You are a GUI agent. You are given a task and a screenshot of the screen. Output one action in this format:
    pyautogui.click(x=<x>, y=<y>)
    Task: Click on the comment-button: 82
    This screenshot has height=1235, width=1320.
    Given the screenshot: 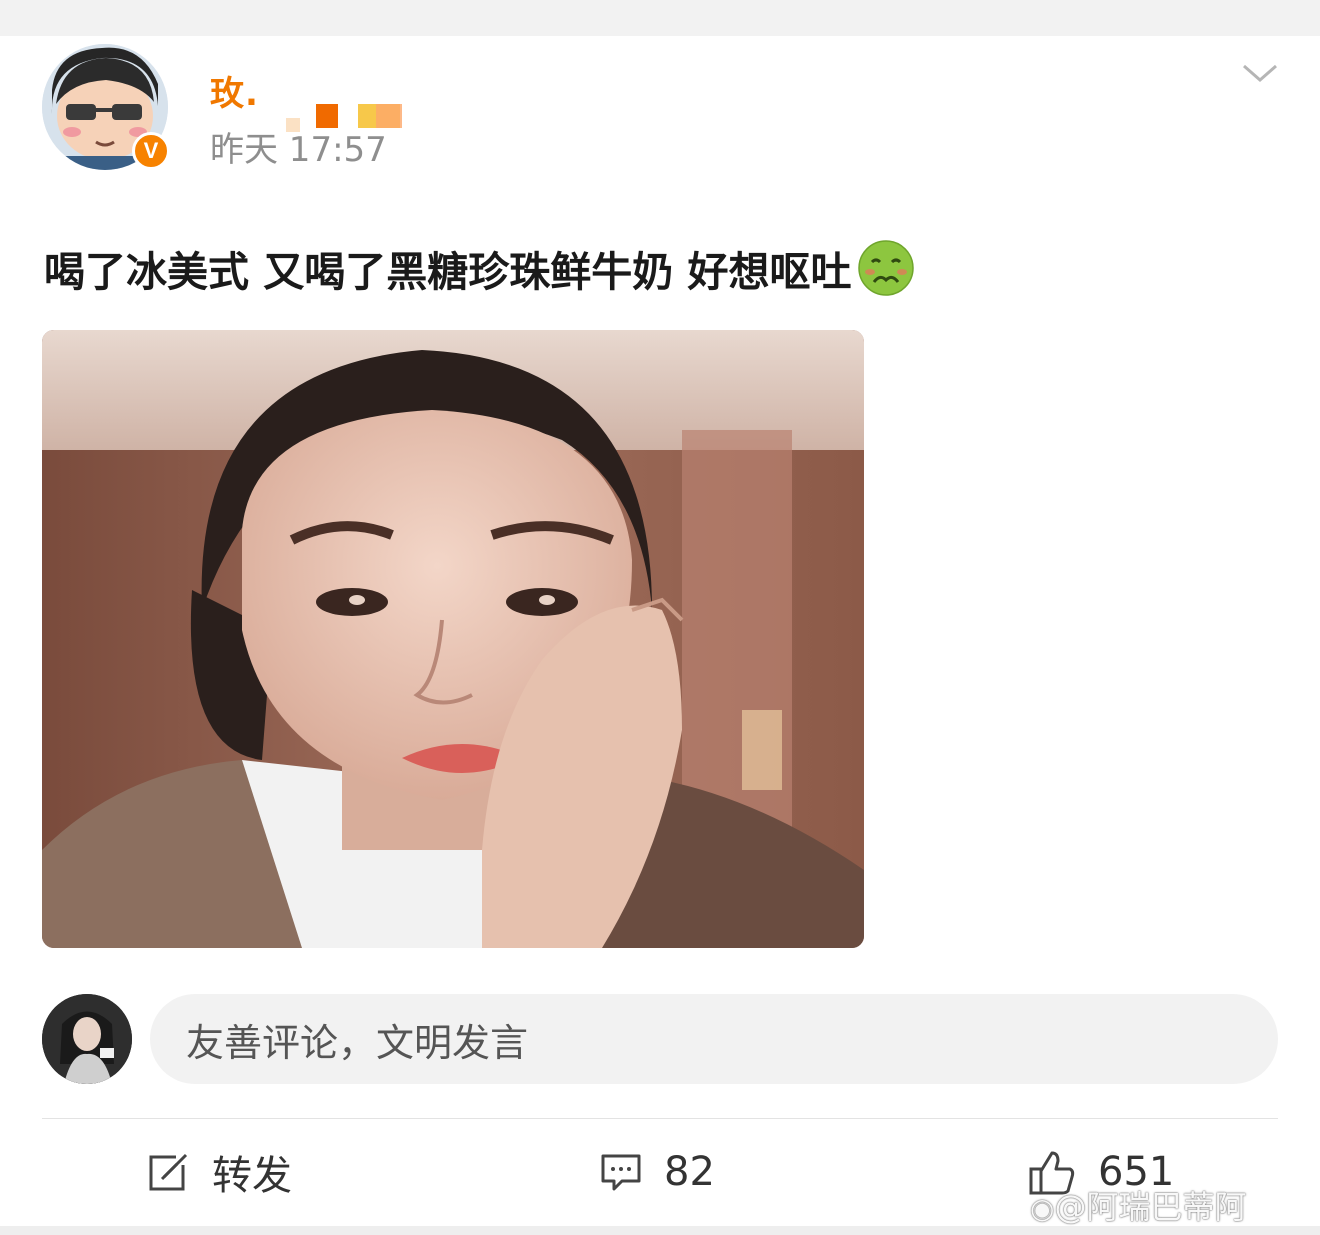 What is the action you would take?
    pyautogui.click(x=657, y=1172)
    